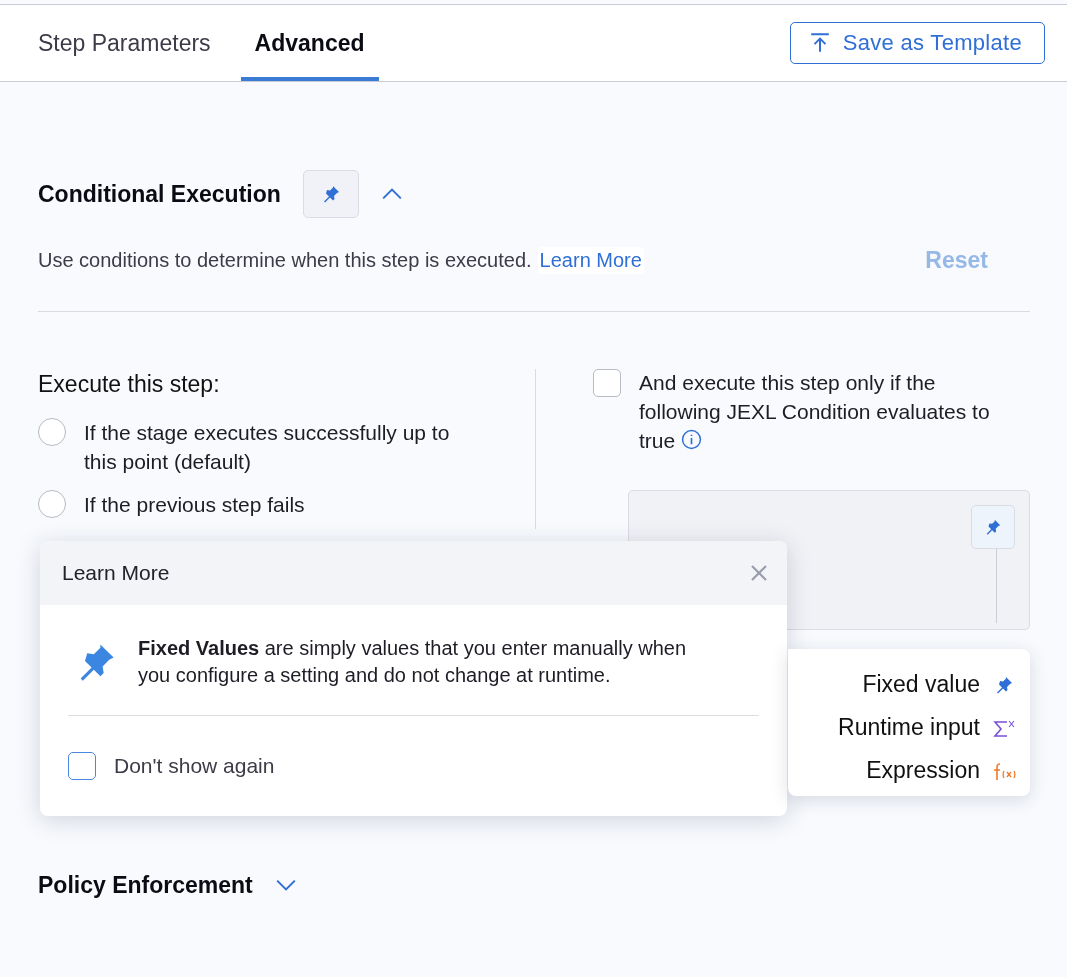 The image size is (1067, 977). I want to click on save-as-template-button: Save as Template, so click(917, 43).